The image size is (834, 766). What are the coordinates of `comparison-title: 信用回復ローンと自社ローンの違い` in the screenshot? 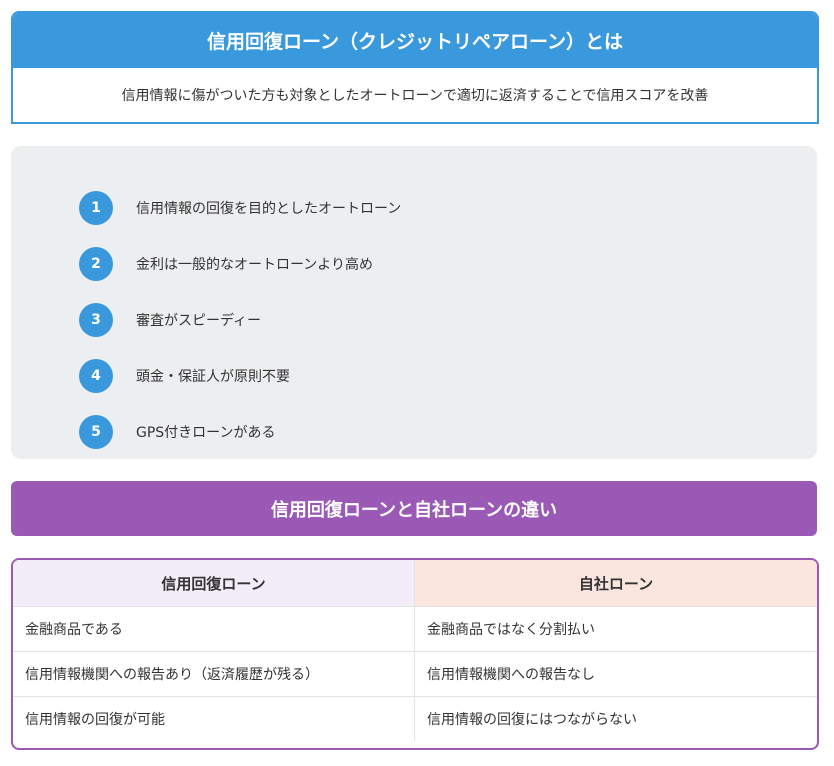 It's located at (414, 508).